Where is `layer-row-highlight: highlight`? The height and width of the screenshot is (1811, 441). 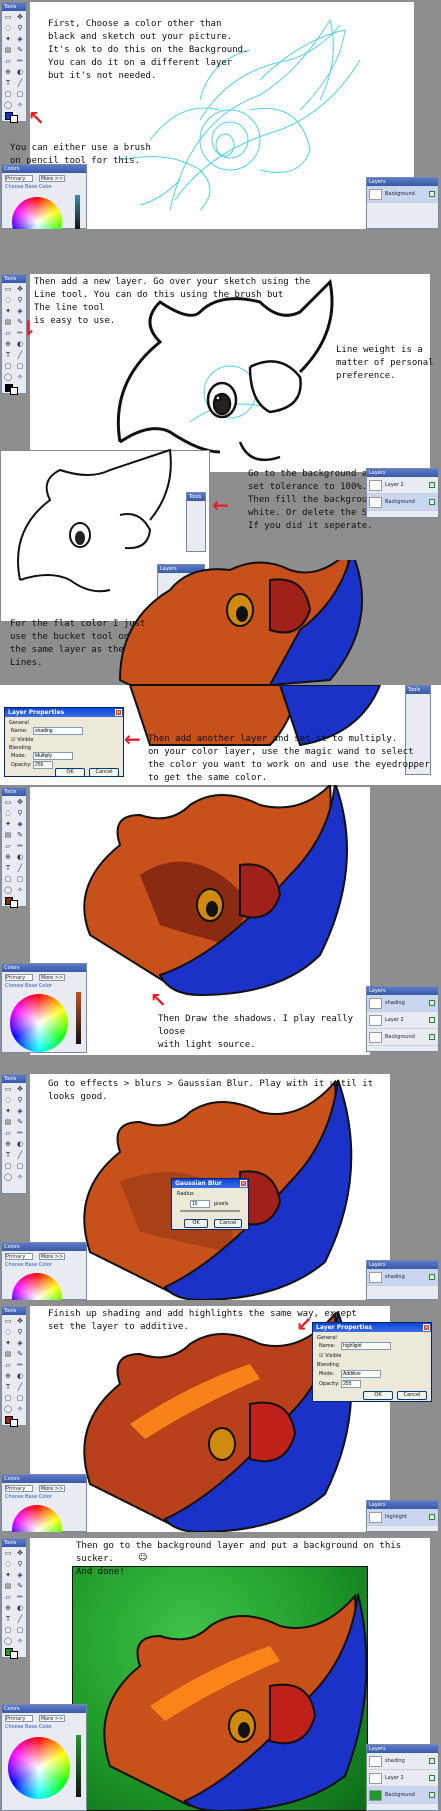
layer-row-highlight: highlight is located at coordinates (402, 1517).